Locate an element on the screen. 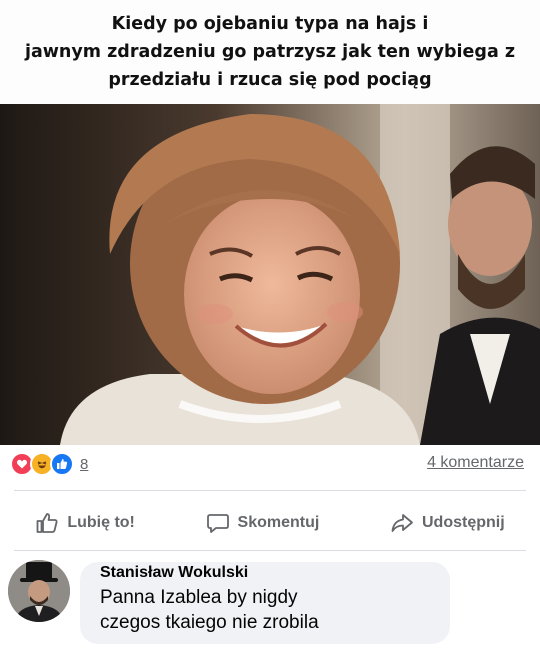 This screenshot has height=659, width=540. comment-button-label: Skomentuj is located at coordinates (278, 522).